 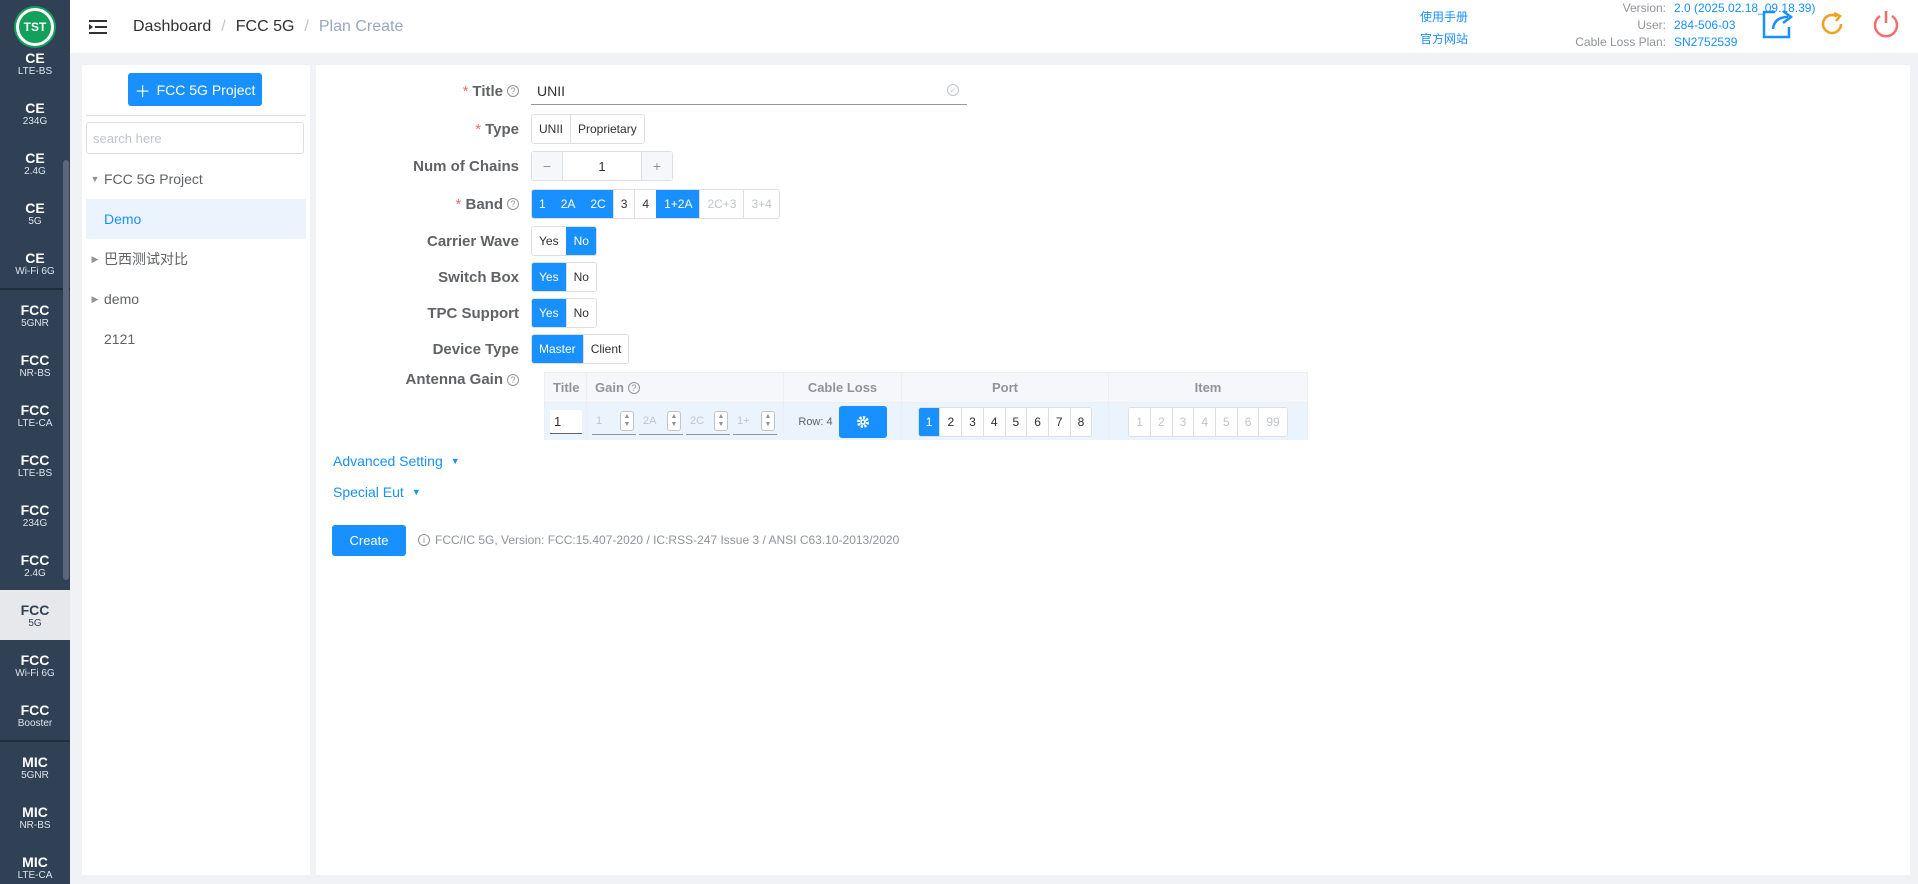 What do you see at coordinates (602, 166) in the screenshot?
I see `chains-value: 1` at bounding box center [602, 166].